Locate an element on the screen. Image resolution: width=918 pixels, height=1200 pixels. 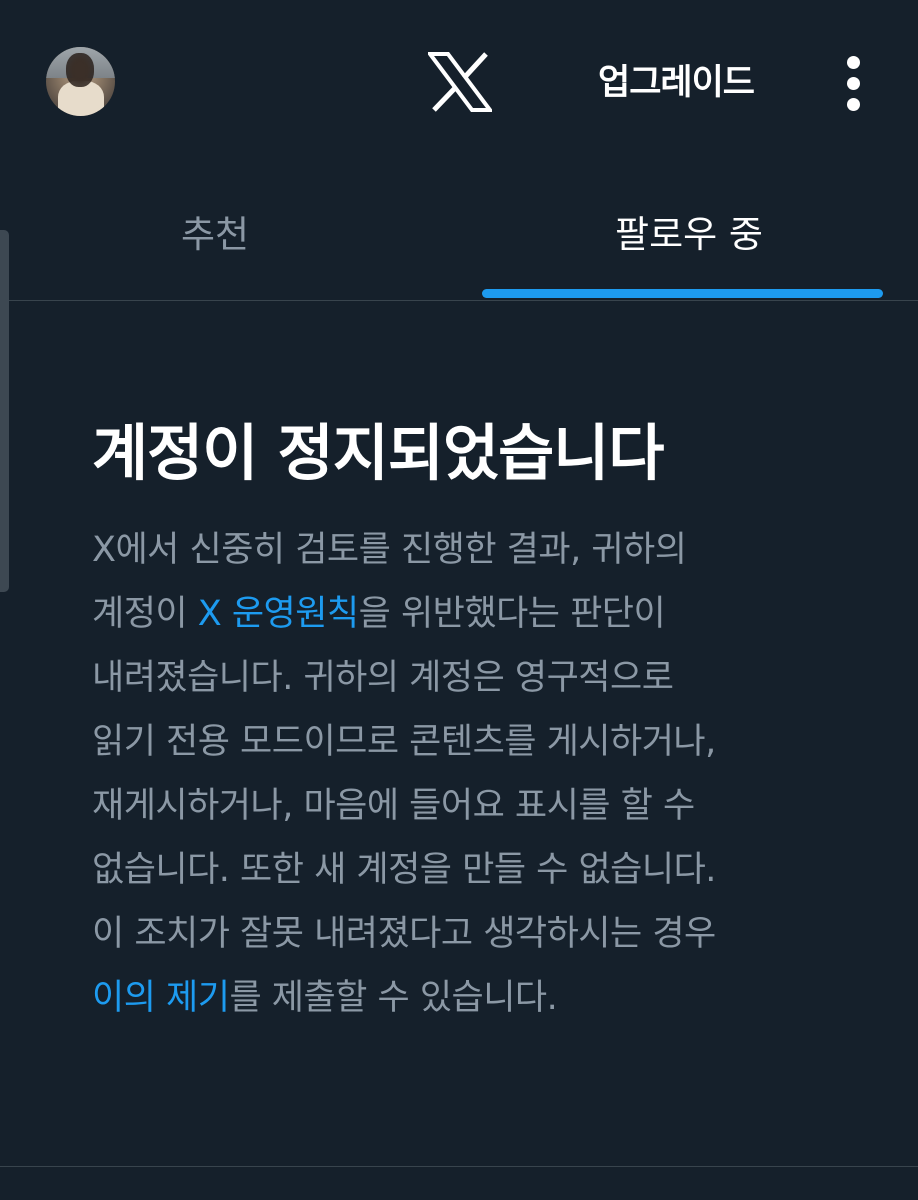
more-vertical-icon is located at coordinates (854, 83).